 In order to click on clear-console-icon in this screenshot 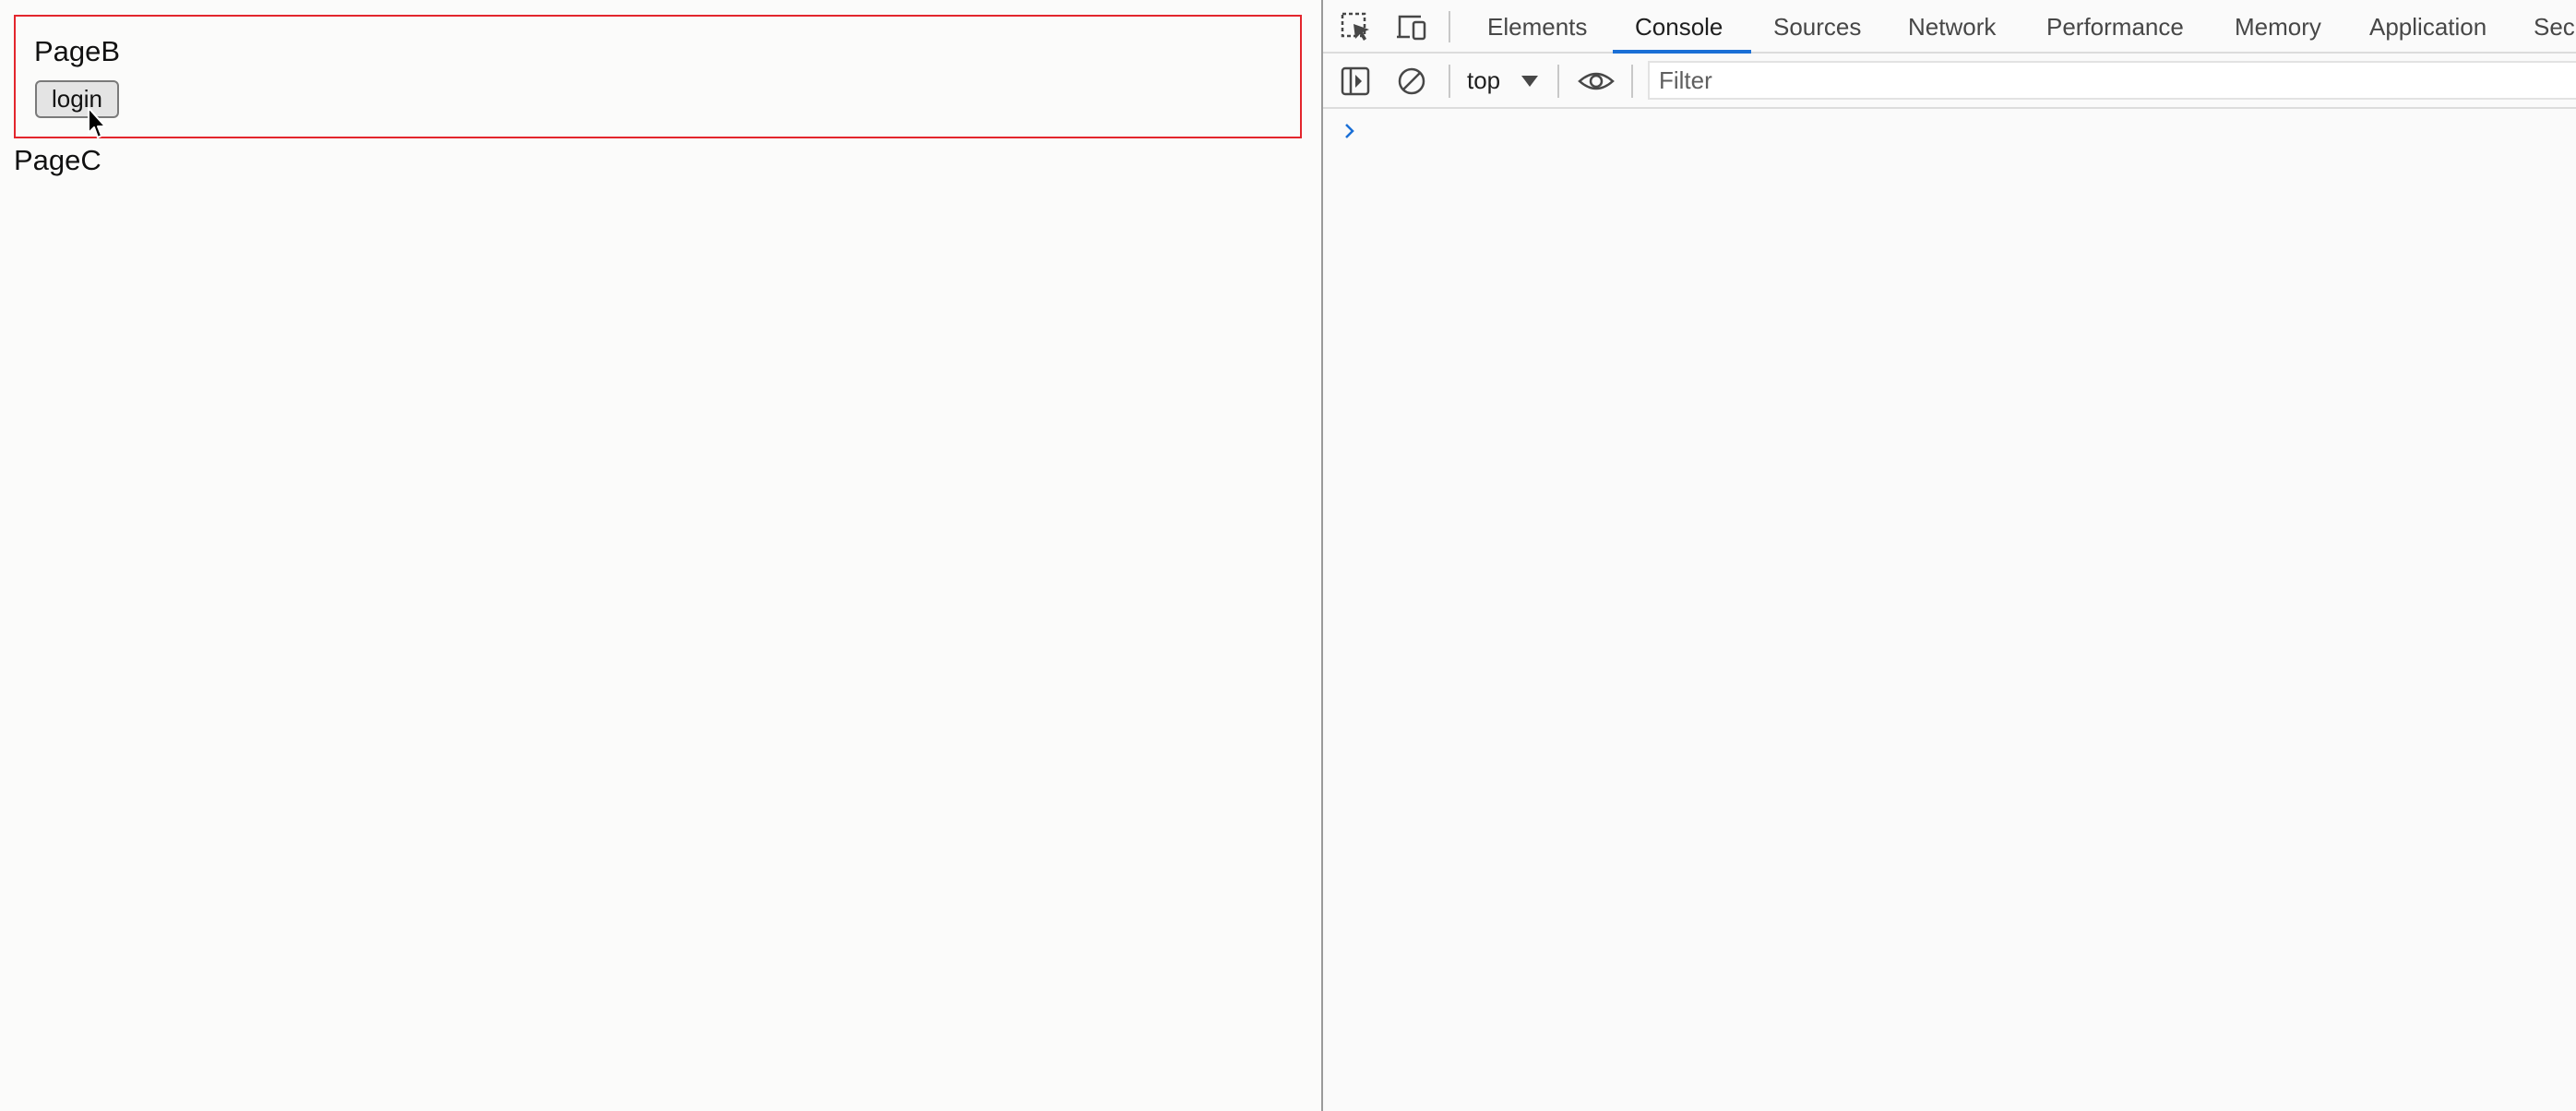, I will do `click(1411, 81)`.